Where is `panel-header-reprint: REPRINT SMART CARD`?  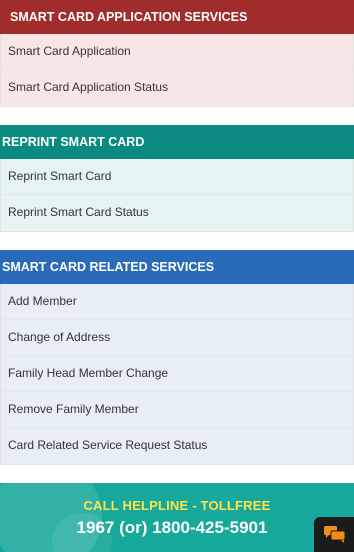 panel-header-reprint: REPRINT SMART CARD is located at coordinates (177, 142).